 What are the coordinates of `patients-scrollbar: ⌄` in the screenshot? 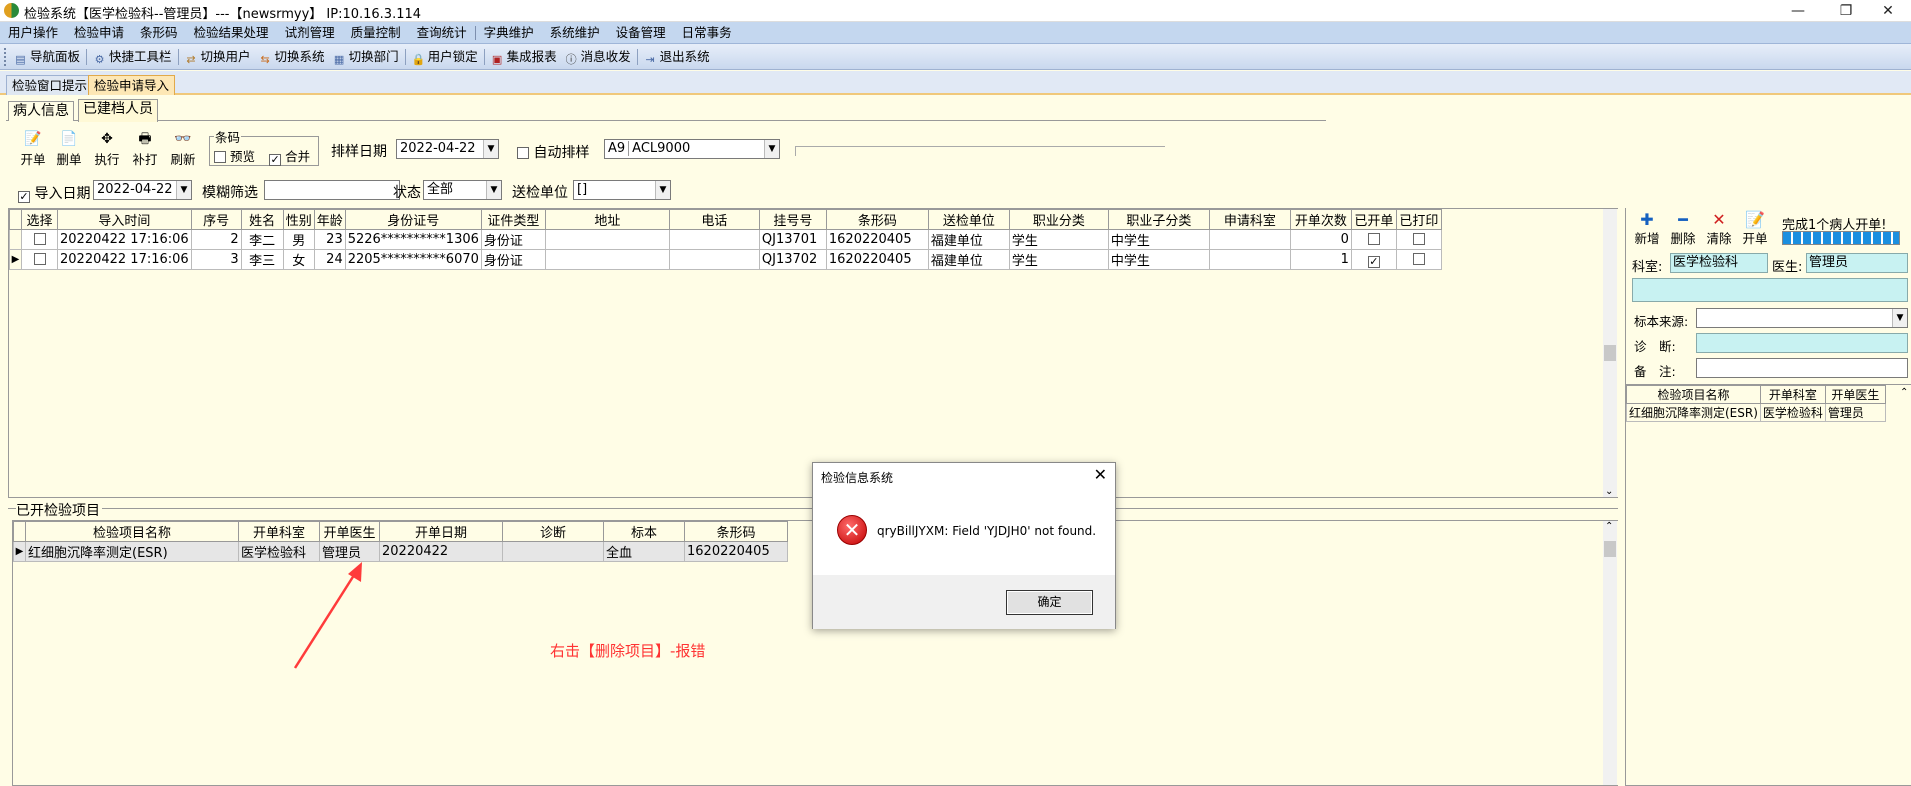 It's located at (1610, 353).